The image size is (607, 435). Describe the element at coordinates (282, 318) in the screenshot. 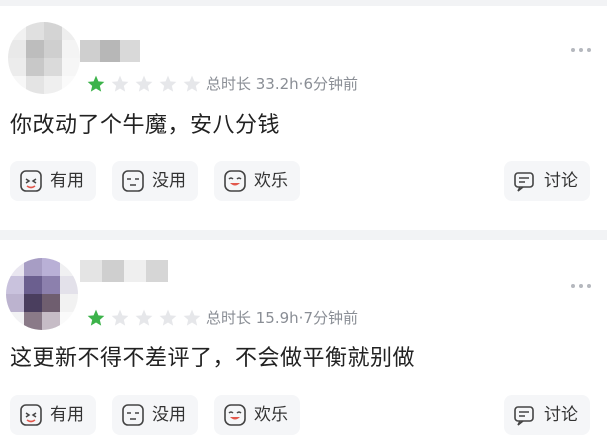

I see `review-meta: 总时长 15.9h·7分钟前` at that location.